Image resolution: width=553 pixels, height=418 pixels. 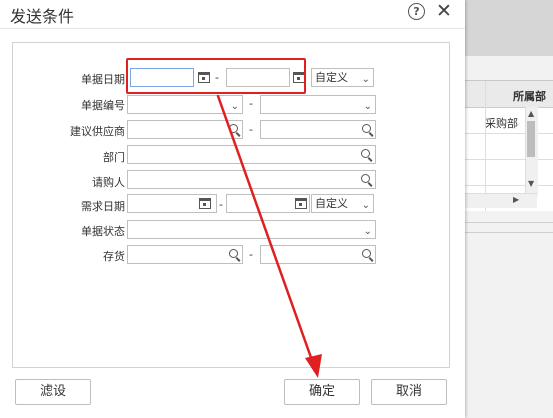 I want to click on annotation-arrow, so click(x=269, y=236).